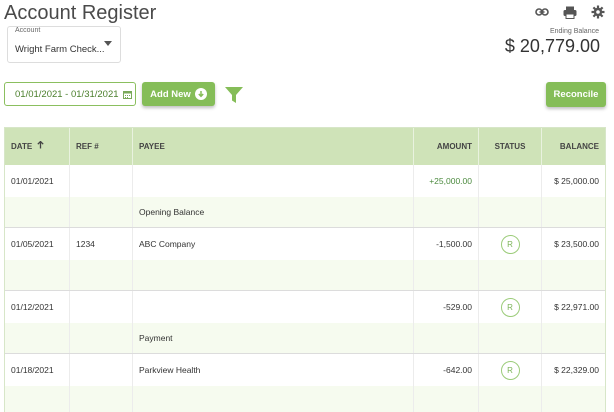 This screenshot has height=412, width=614. What do you see at coordinates (37, 181) in the screenshot?
I see `row-date: 01/01/2021` at bounding box center [37, 181].